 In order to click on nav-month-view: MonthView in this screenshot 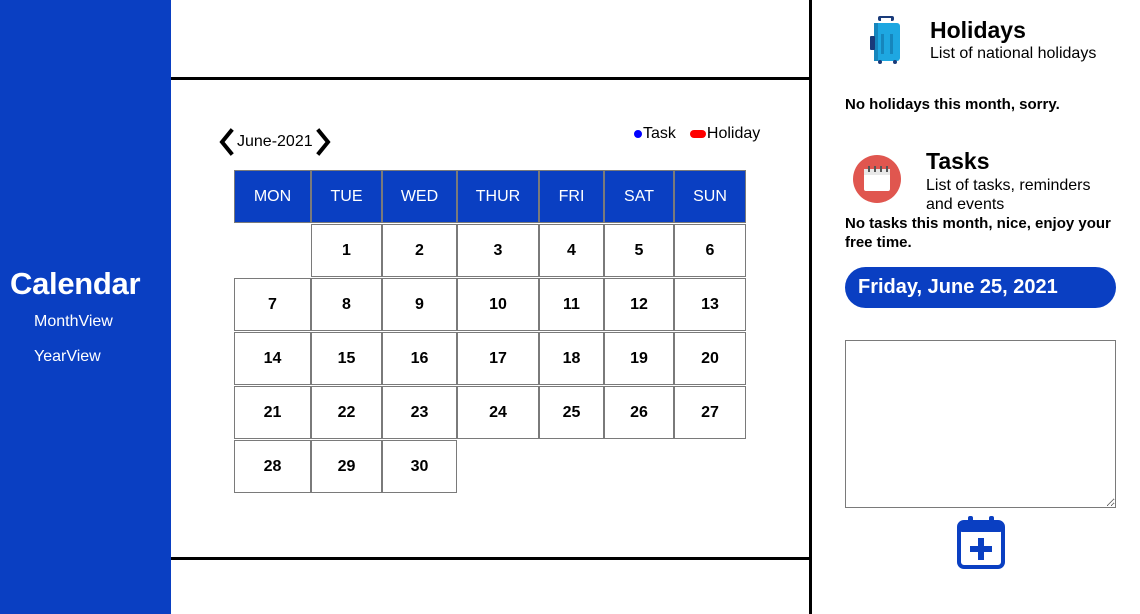, I will do `click(73, 322)`.